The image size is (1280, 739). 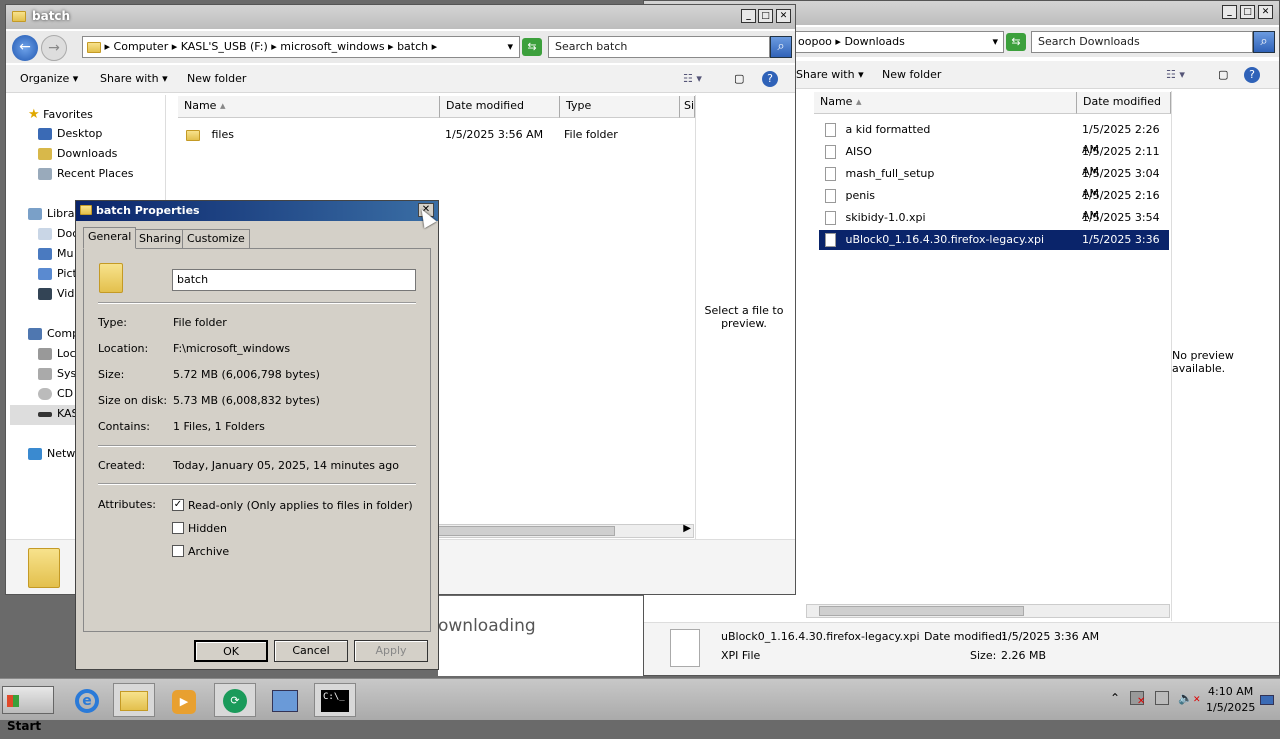 I want to click on list-item: AISO 1/5/2025 2:11 AM, so click(x=994, y=160).